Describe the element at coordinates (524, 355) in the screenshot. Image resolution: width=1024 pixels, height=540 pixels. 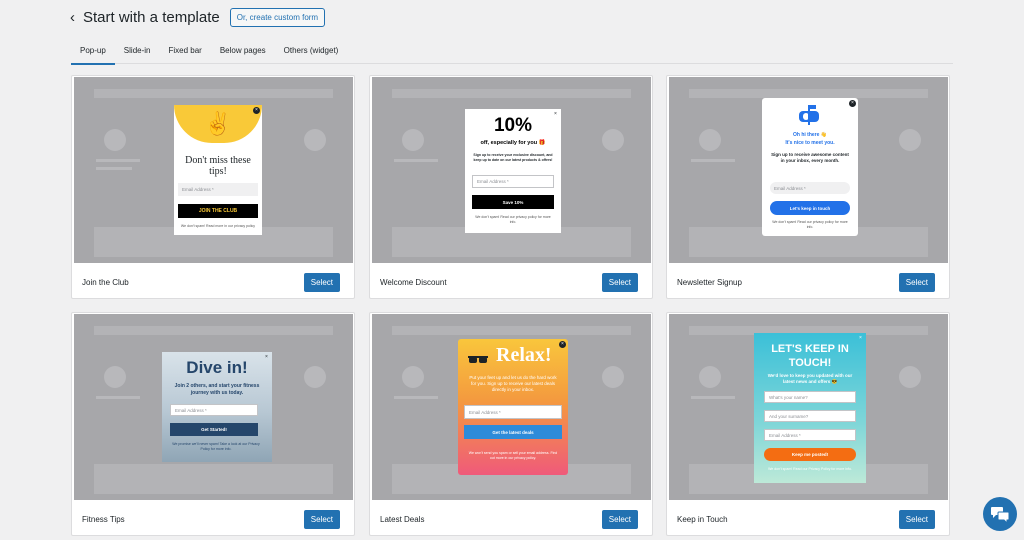
I see `popup-heading: Relax!` at that location.